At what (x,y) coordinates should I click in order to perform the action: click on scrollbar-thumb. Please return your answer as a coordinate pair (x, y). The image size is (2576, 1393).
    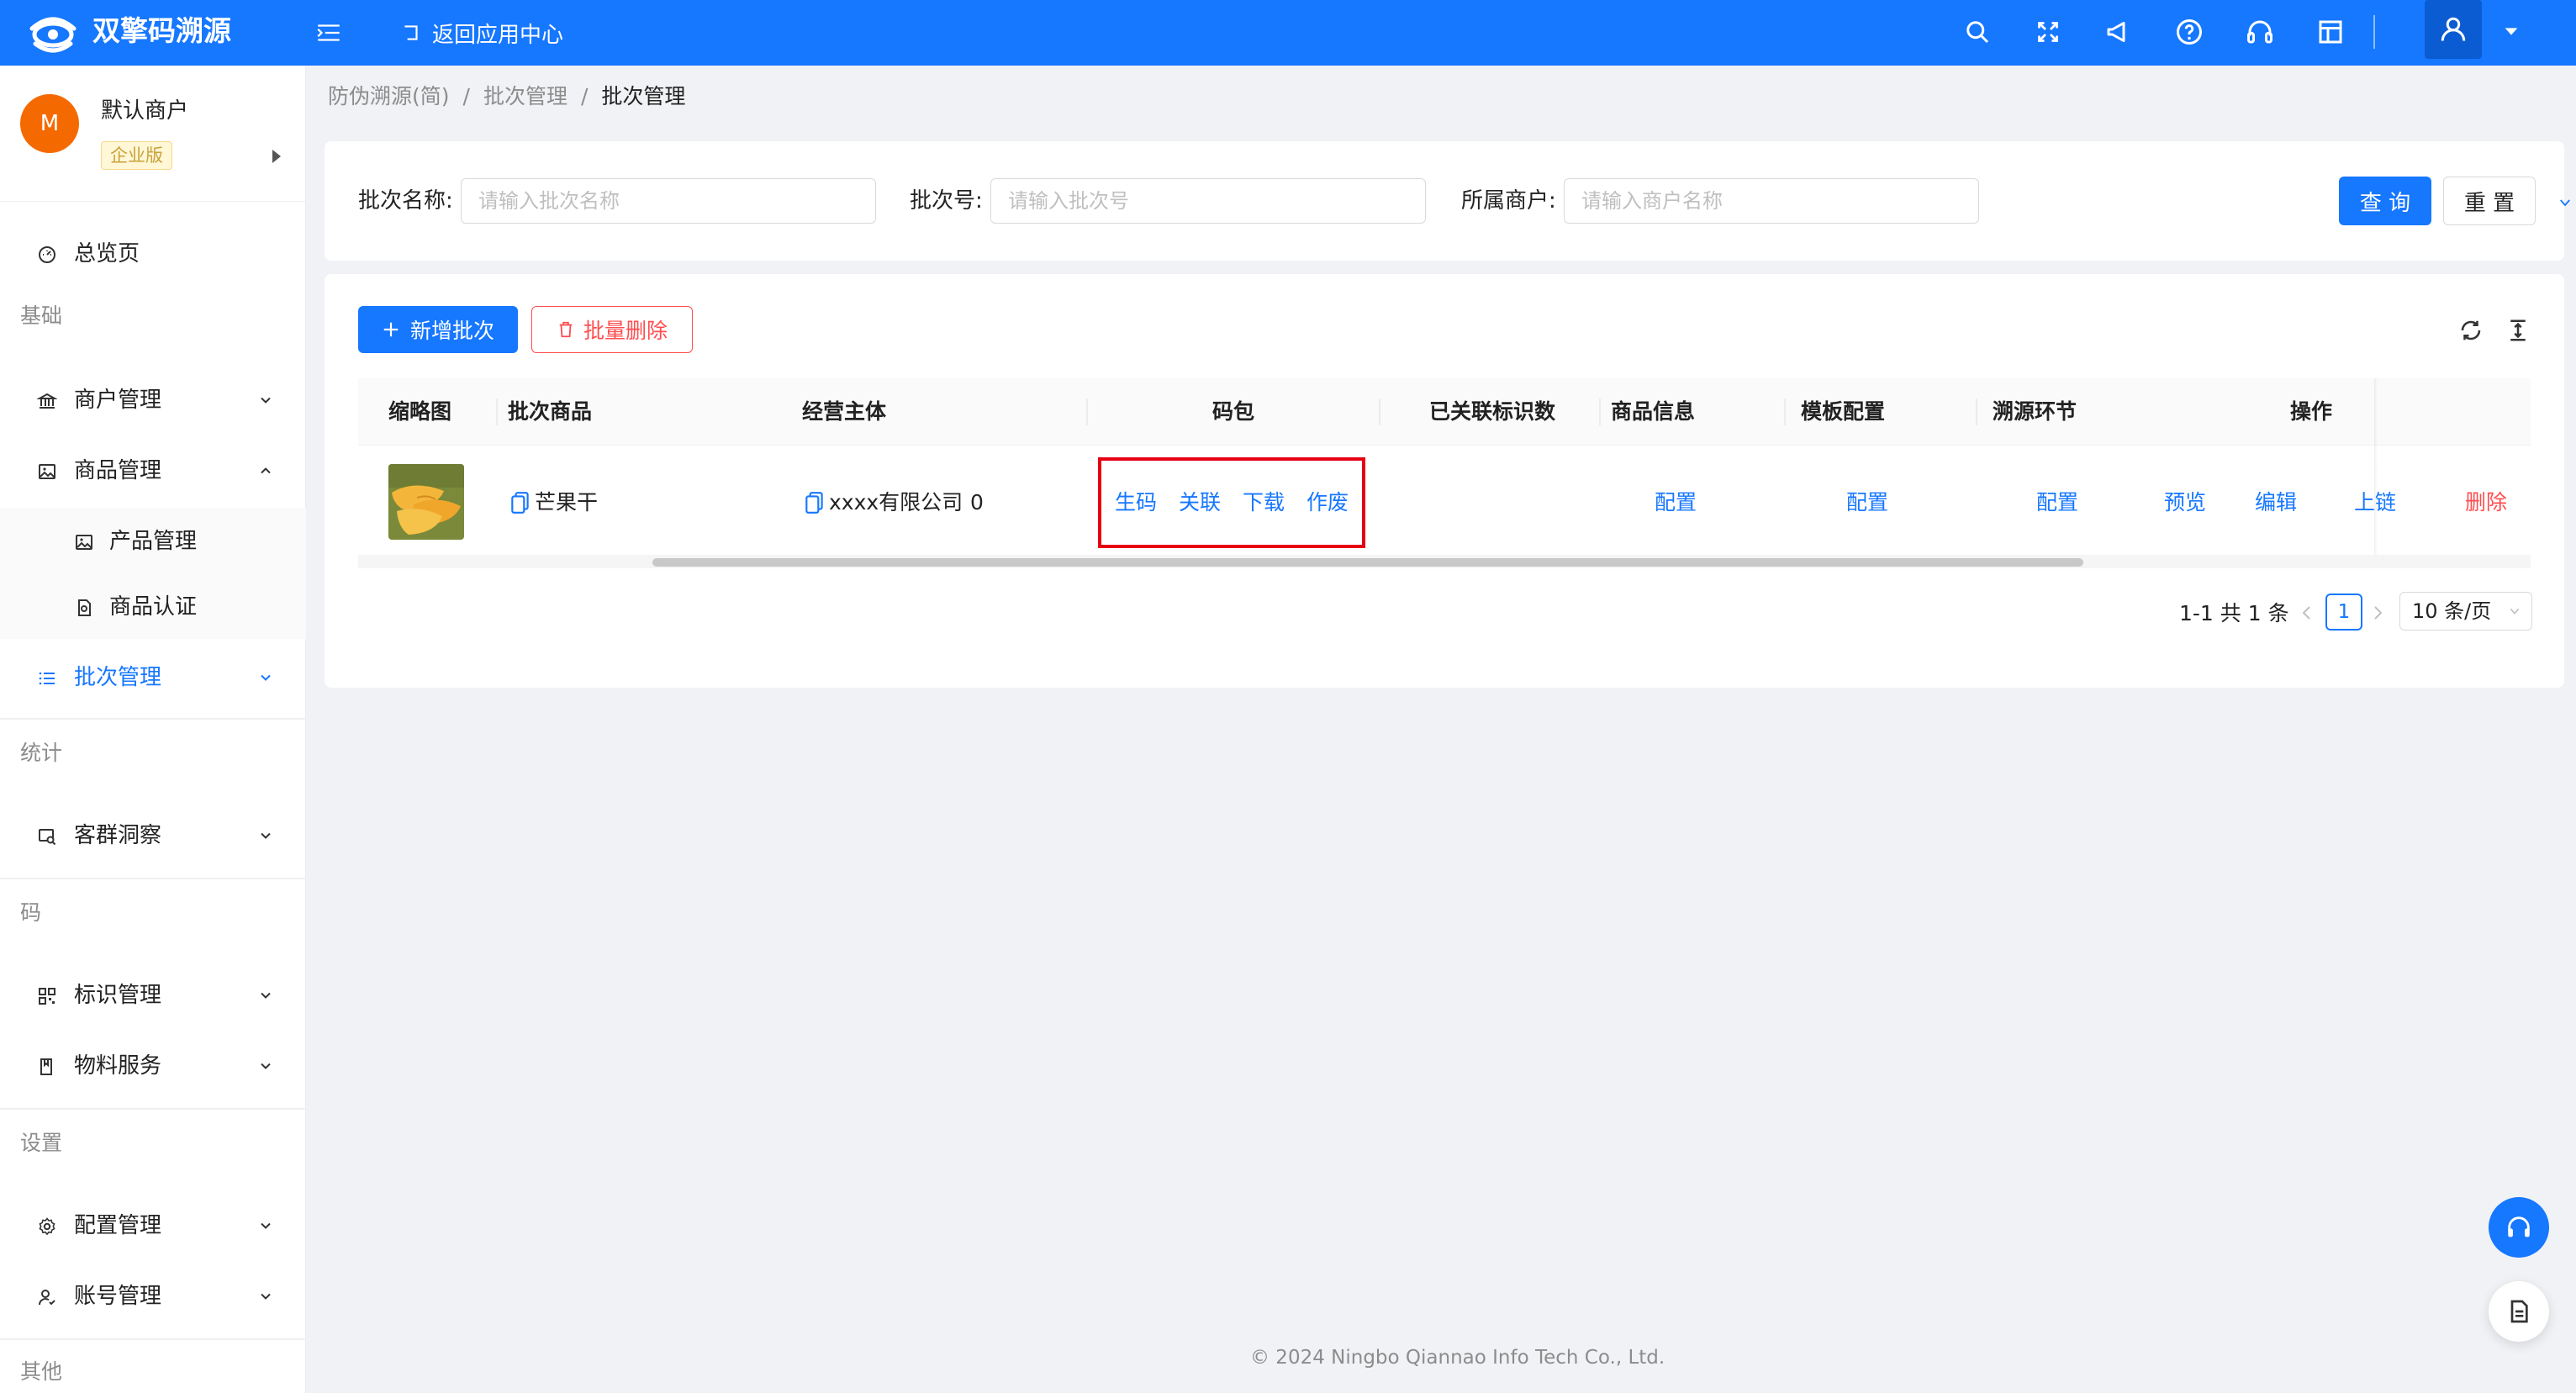
    Looking at the image, I should click on (1367, 562).